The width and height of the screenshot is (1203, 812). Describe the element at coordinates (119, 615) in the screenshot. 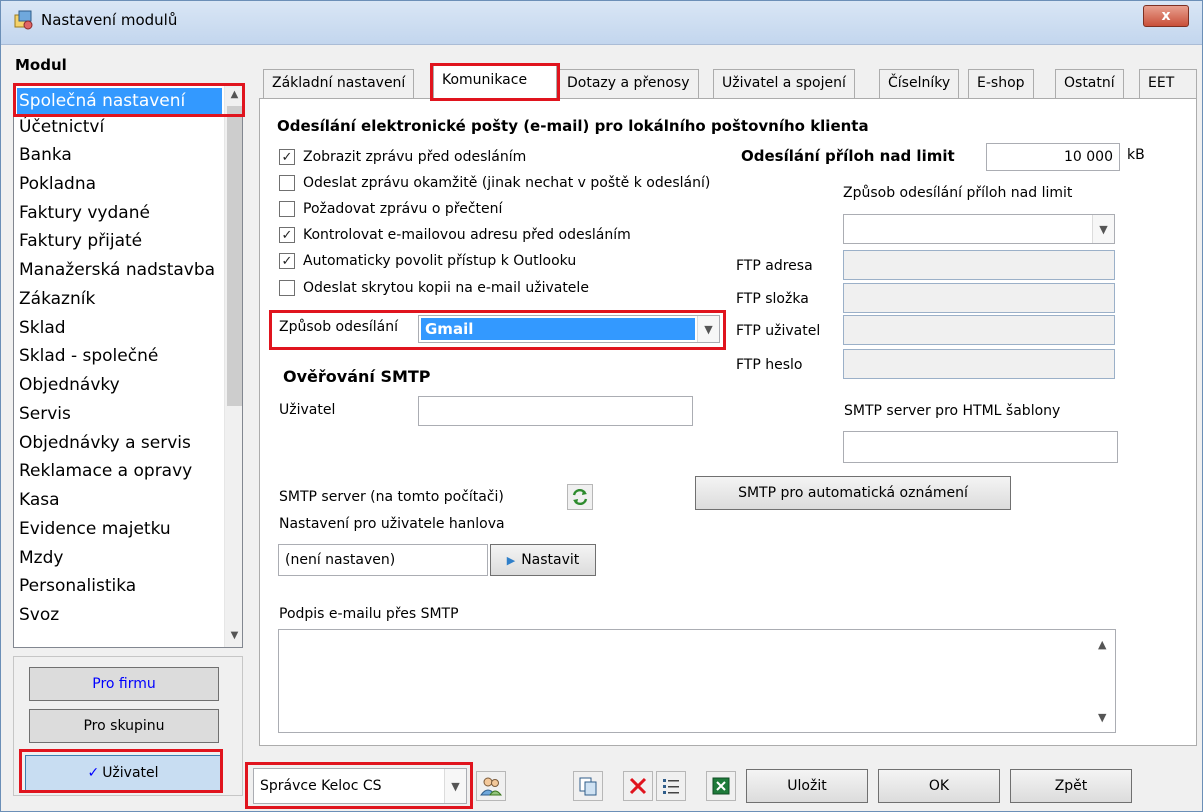

I see `module-item: Svoz` at that location.